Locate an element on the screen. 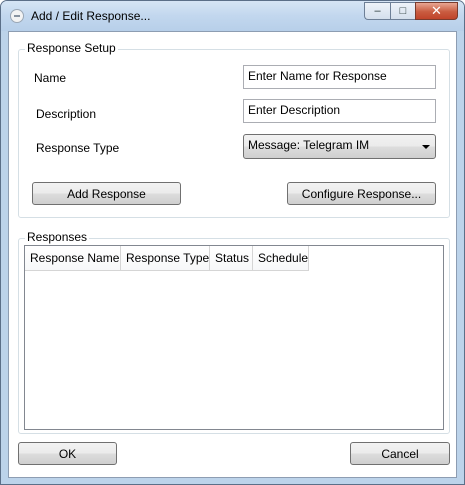 The image size is (465, 485). chevron-down-icon is located at coordinates (426, 147).